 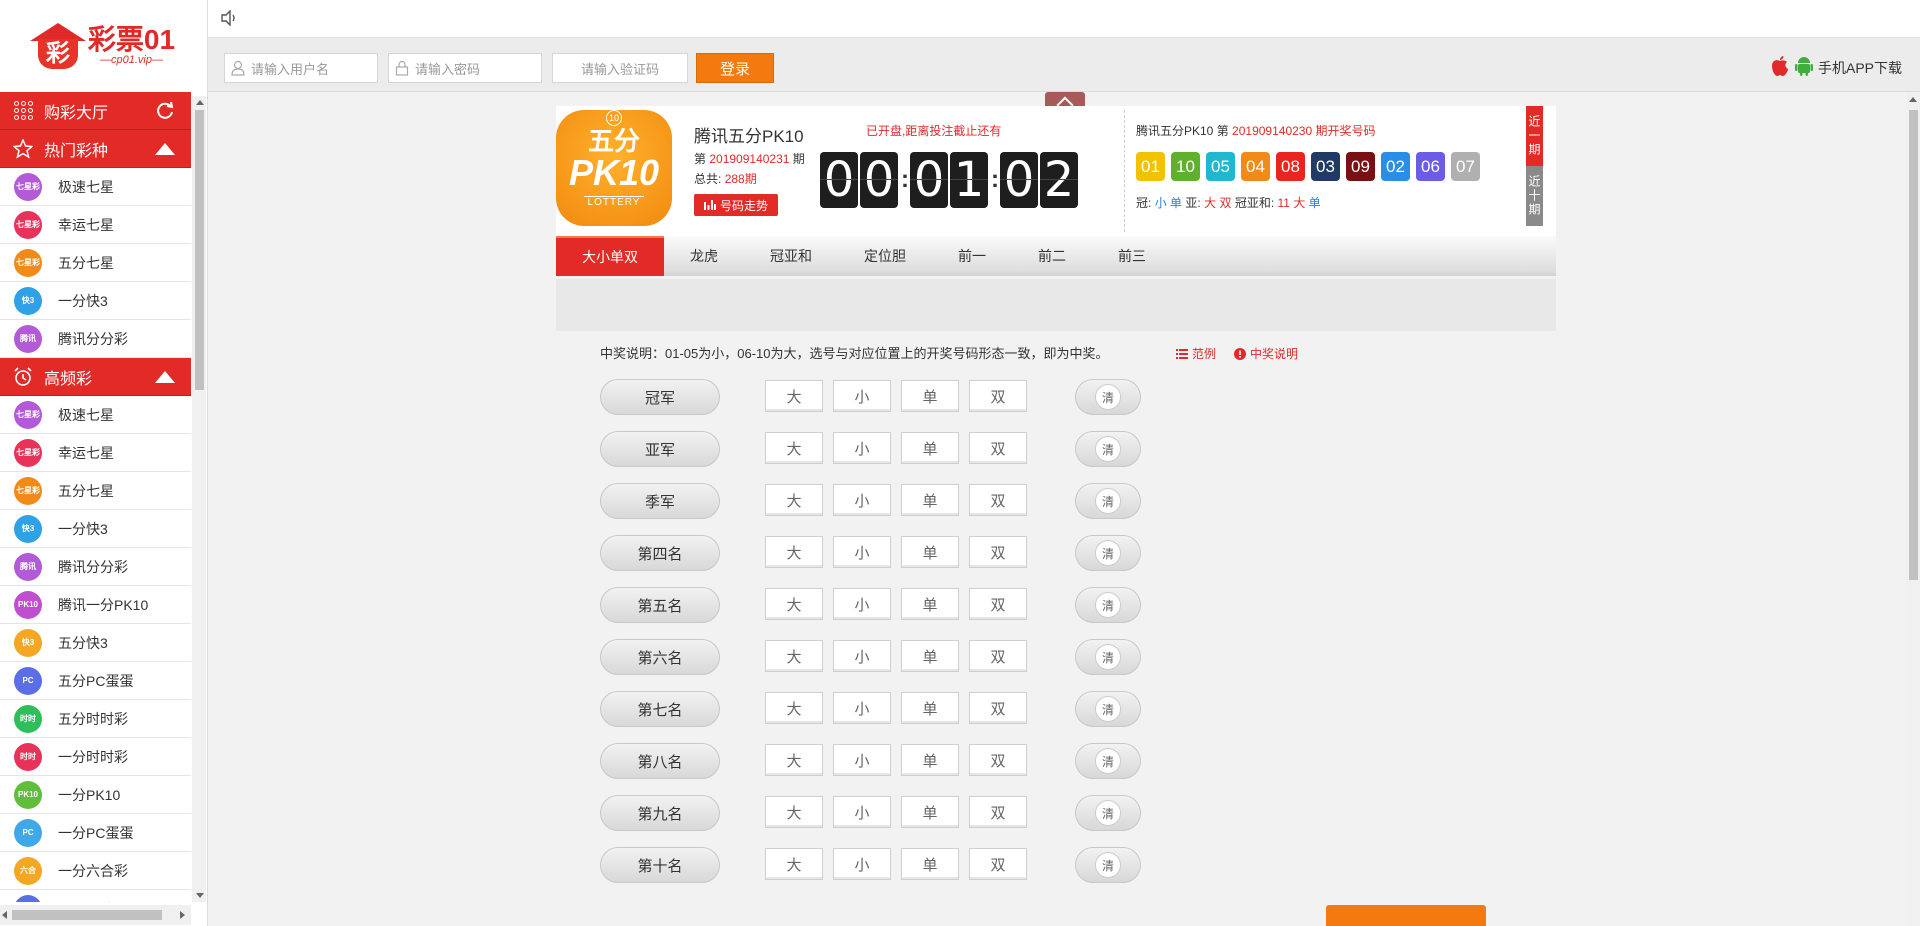 I want to click on app-download-link: 手机APP下载, so click(x=1836, y=67).